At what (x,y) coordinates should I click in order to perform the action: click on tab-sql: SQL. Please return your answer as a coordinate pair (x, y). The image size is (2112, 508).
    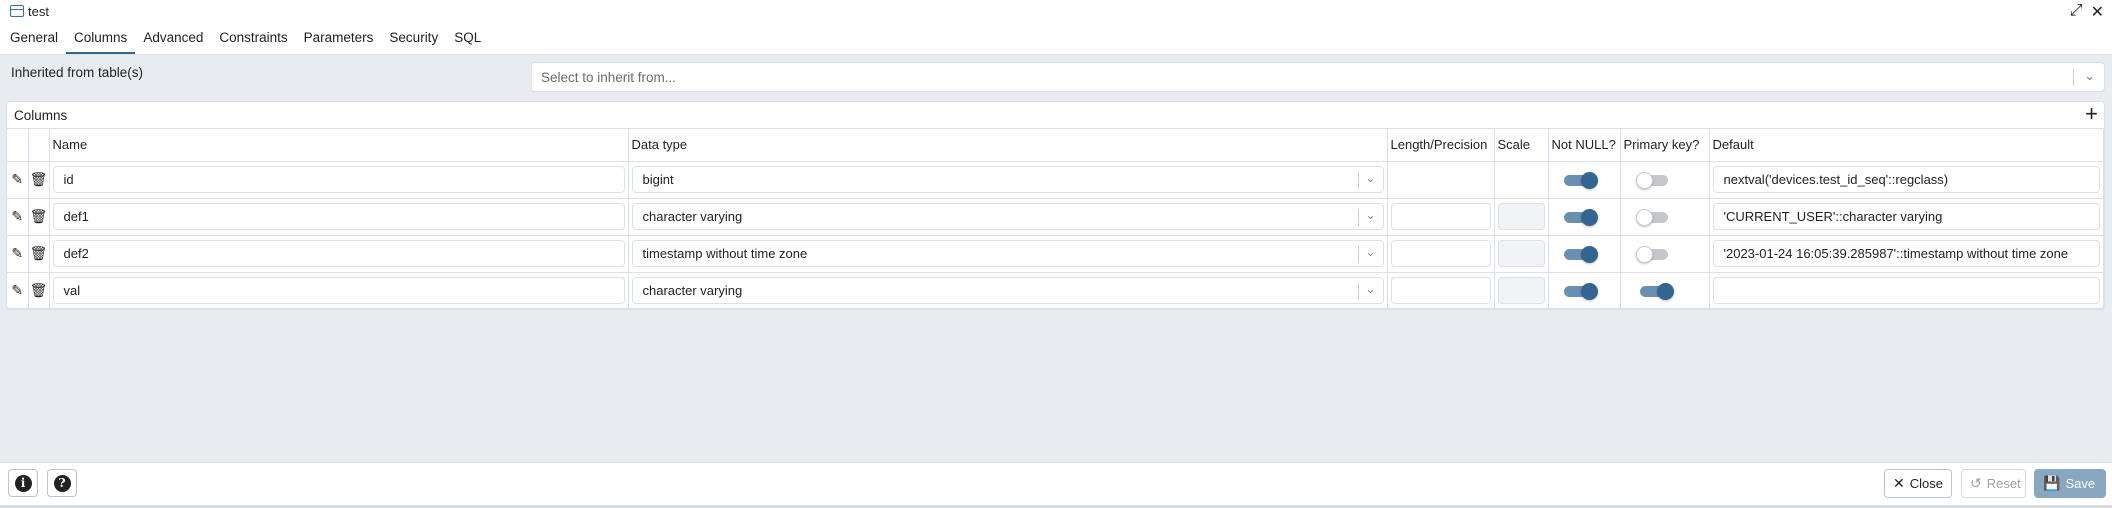
    Looking at the image, I should click on (467, 38).